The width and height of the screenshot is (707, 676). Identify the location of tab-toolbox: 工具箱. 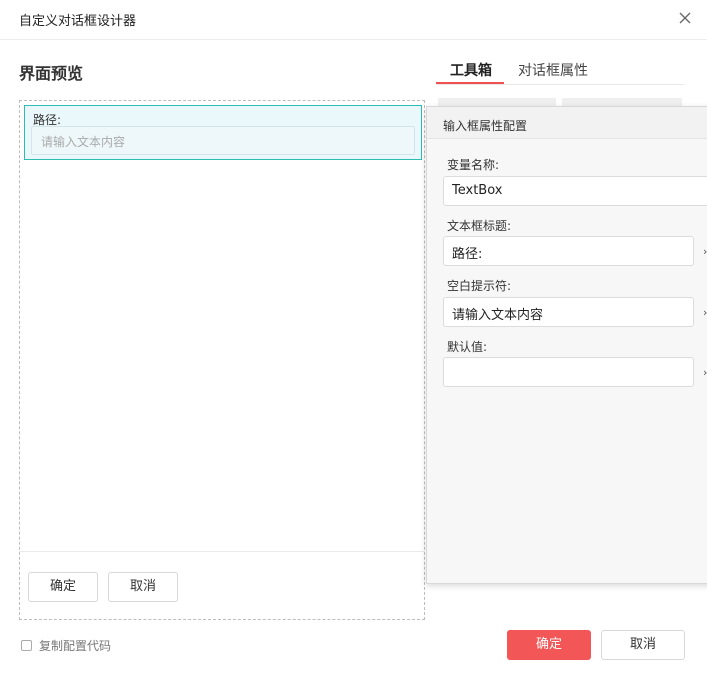
(471, 70).